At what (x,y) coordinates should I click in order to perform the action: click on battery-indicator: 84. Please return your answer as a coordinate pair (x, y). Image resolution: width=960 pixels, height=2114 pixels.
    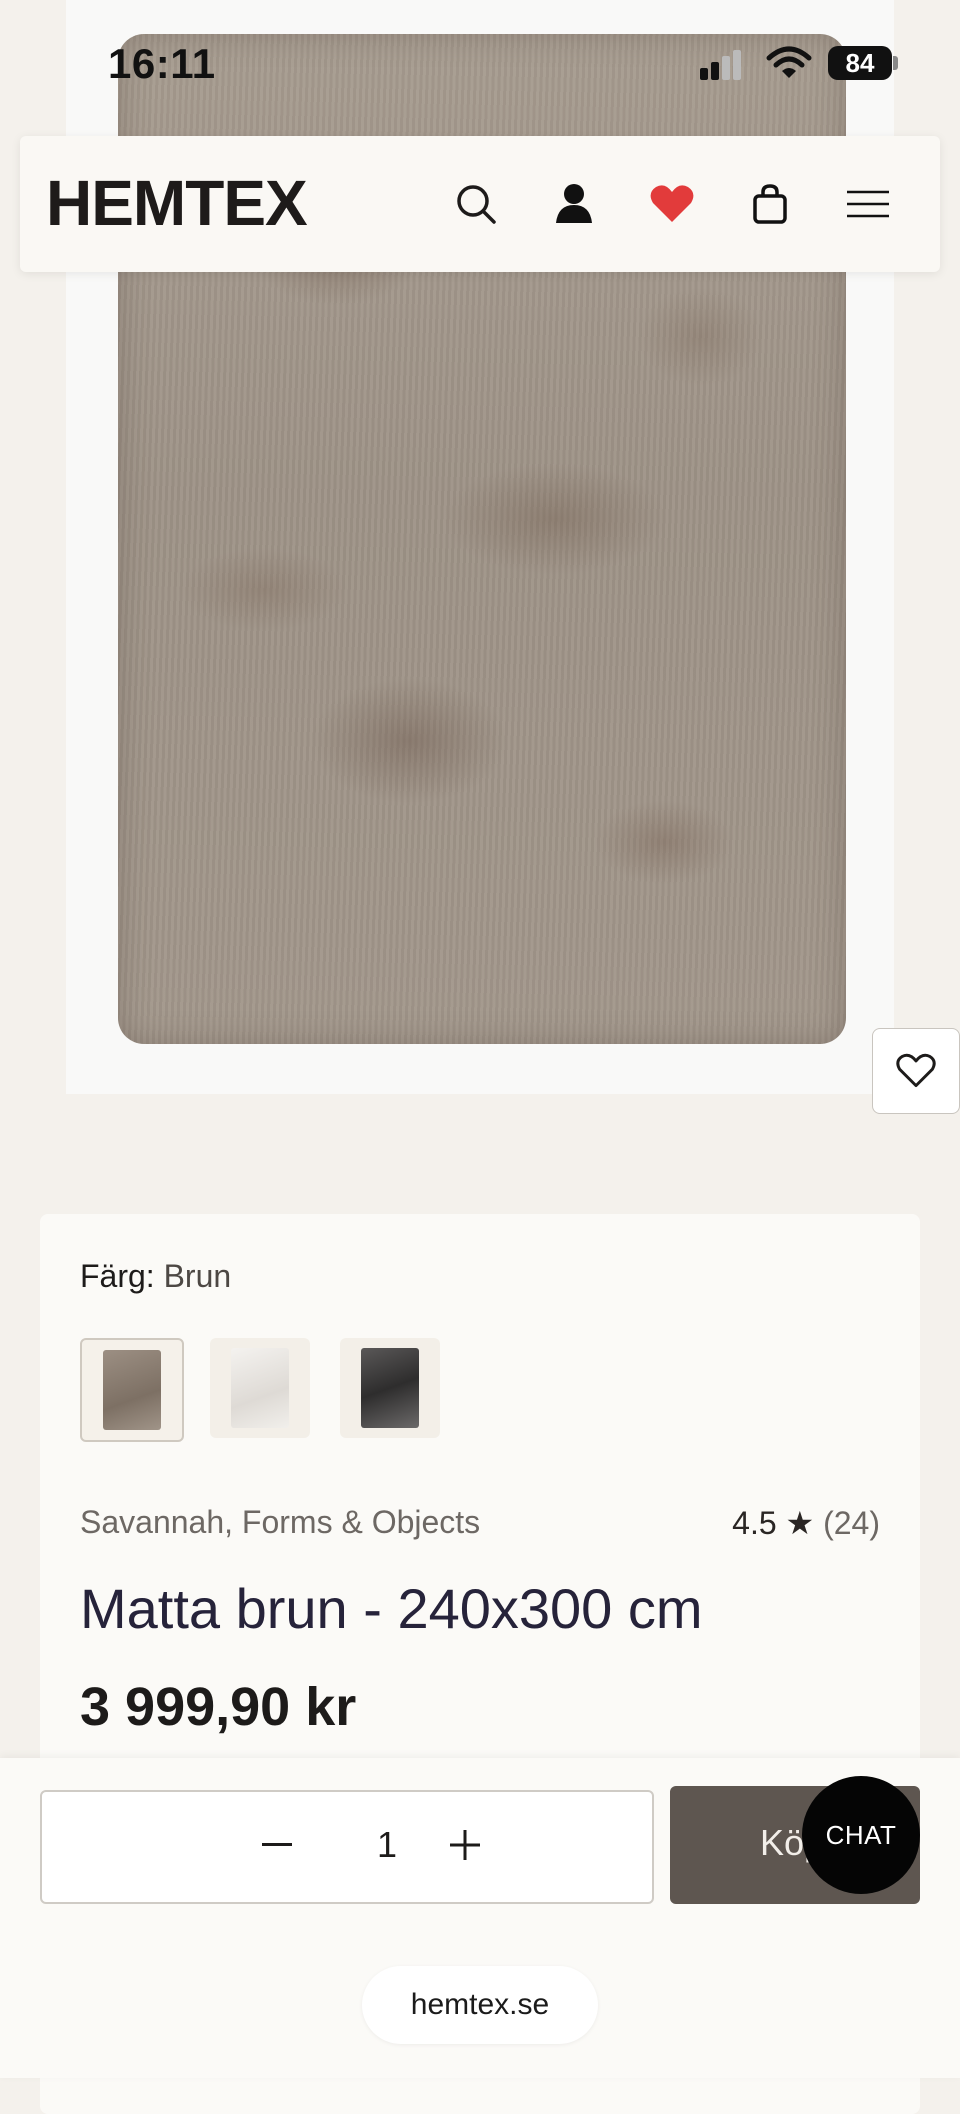
    Looking at the image, I should click on (860, 63).